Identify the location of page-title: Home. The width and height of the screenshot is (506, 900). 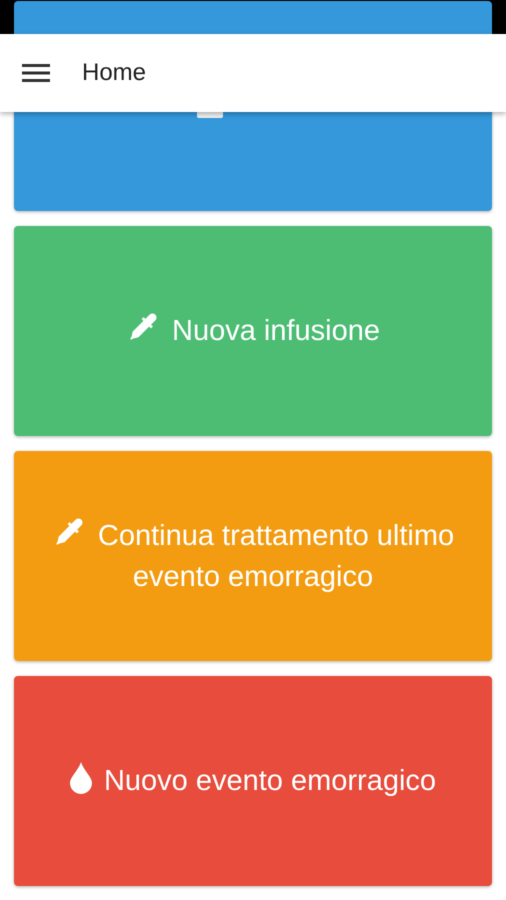
(114, 73).